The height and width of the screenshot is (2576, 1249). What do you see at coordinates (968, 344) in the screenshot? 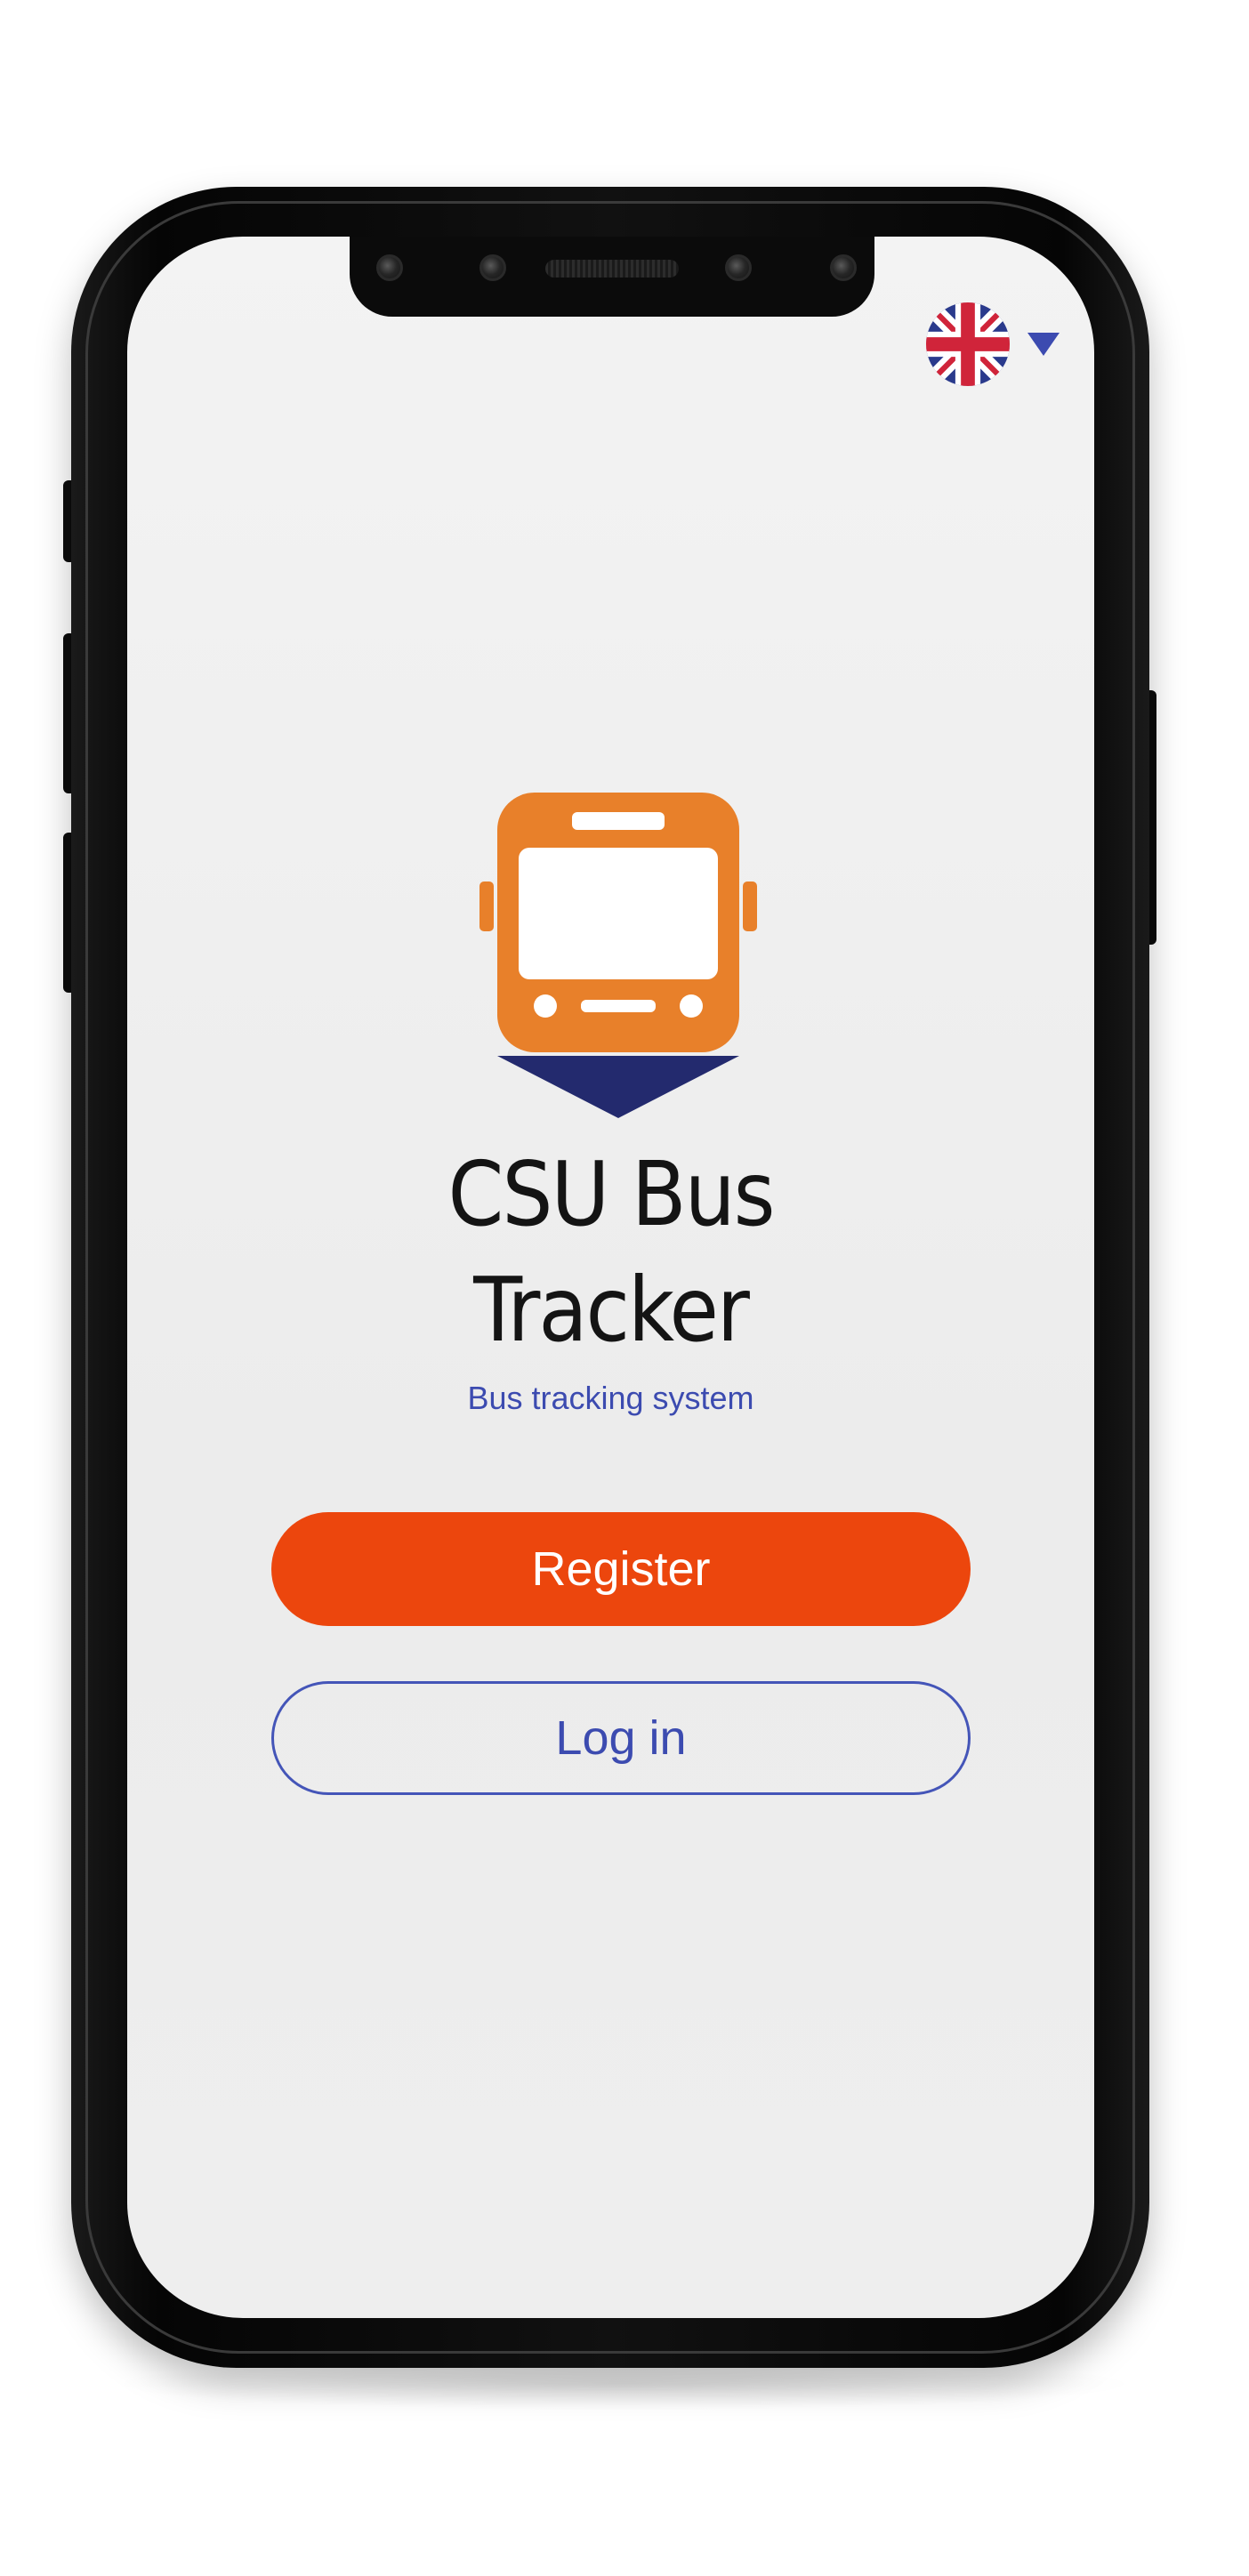
I see `uk-flag-icon` at bounding box center [968, 344].